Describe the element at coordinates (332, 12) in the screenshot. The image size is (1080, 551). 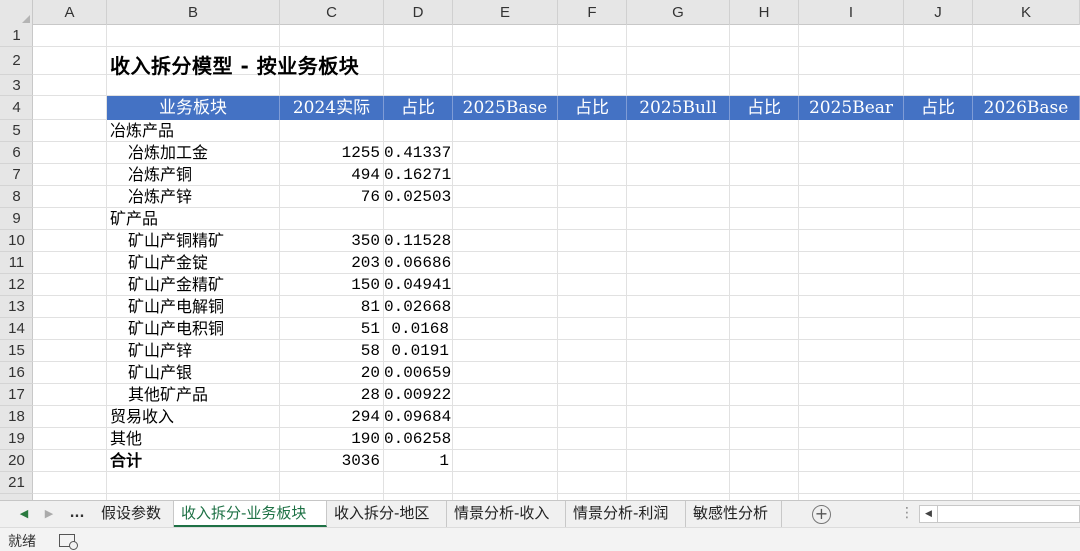
I see `column-header-c: C` at that location.